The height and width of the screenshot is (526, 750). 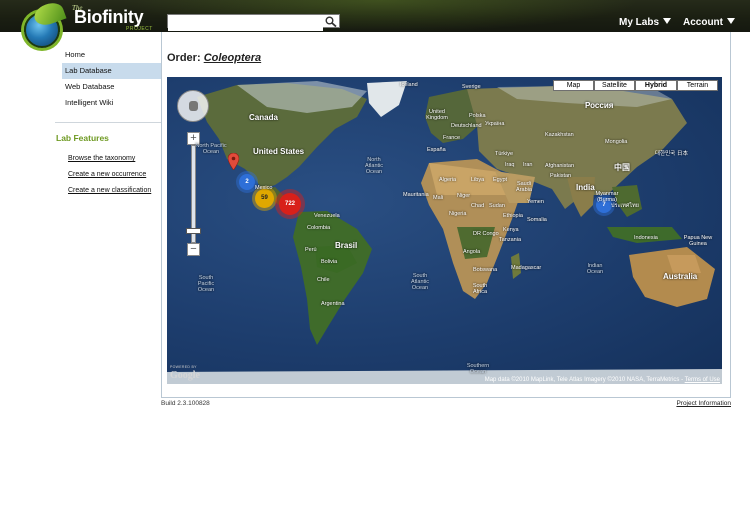 What do you see at coordinates (233, 161) in the screenshot?
I see `map-pin-icon` at bounding box center [233, 161].